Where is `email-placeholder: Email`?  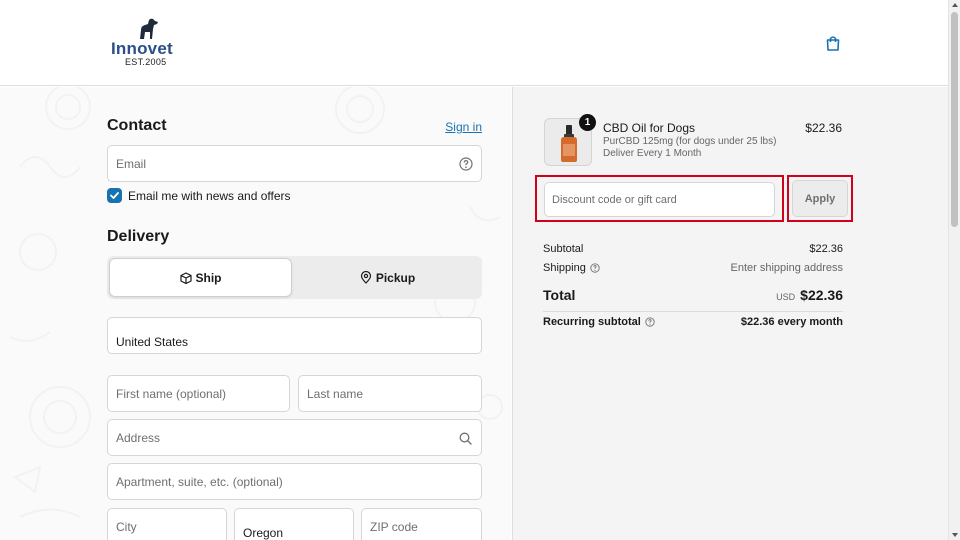
email-placeholder: Email is located at coordinates (131, 164).